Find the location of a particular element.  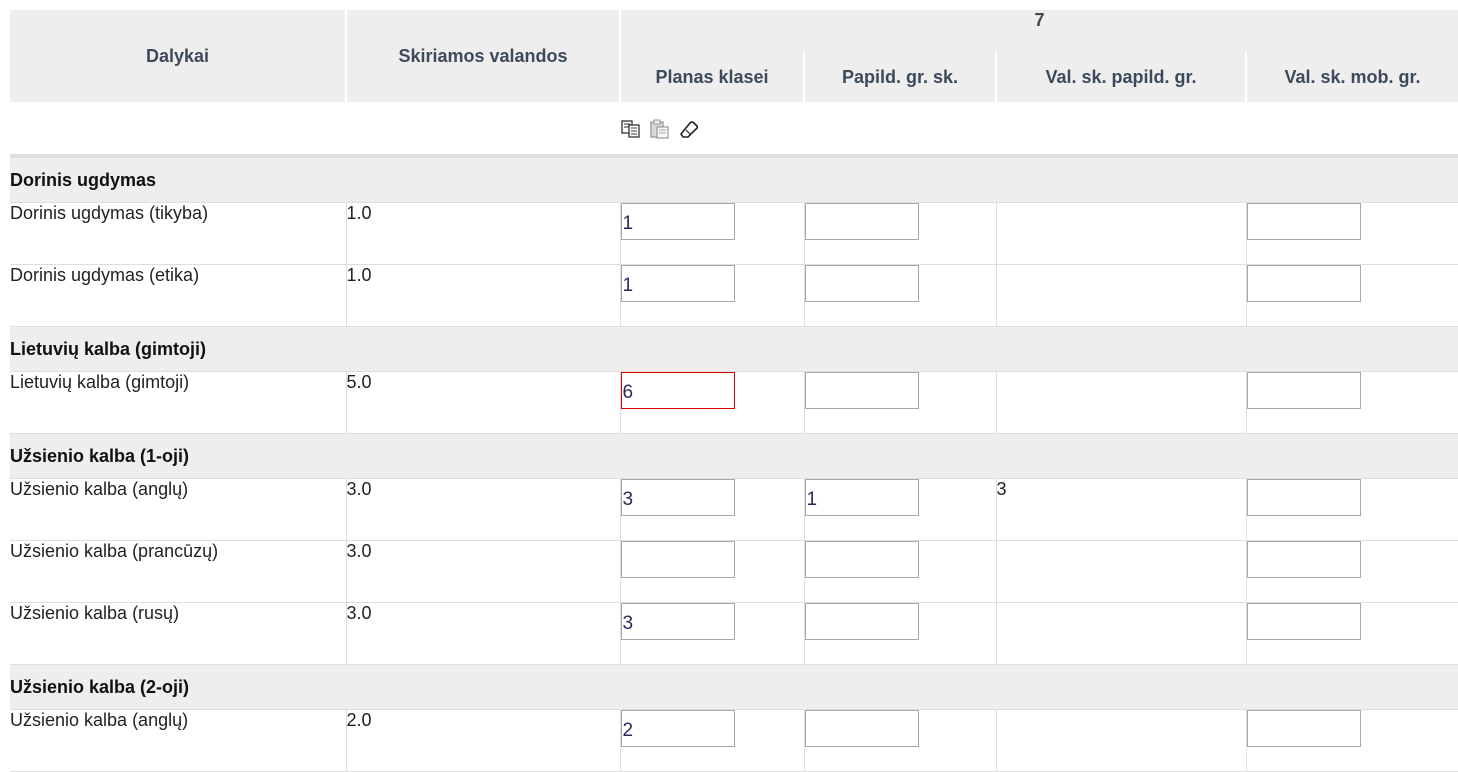

subject-group-title: Lietuvių kalba (gimtoji) is located at coordinates (734, 349).